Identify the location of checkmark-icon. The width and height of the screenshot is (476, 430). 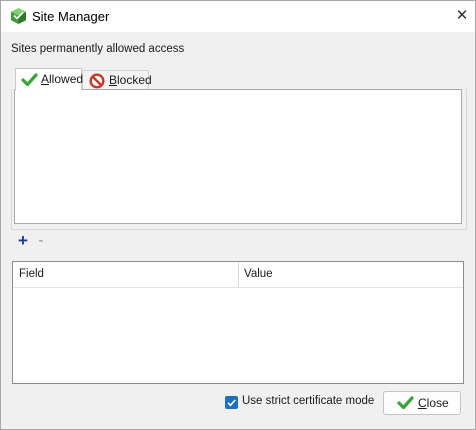
(231, 403).